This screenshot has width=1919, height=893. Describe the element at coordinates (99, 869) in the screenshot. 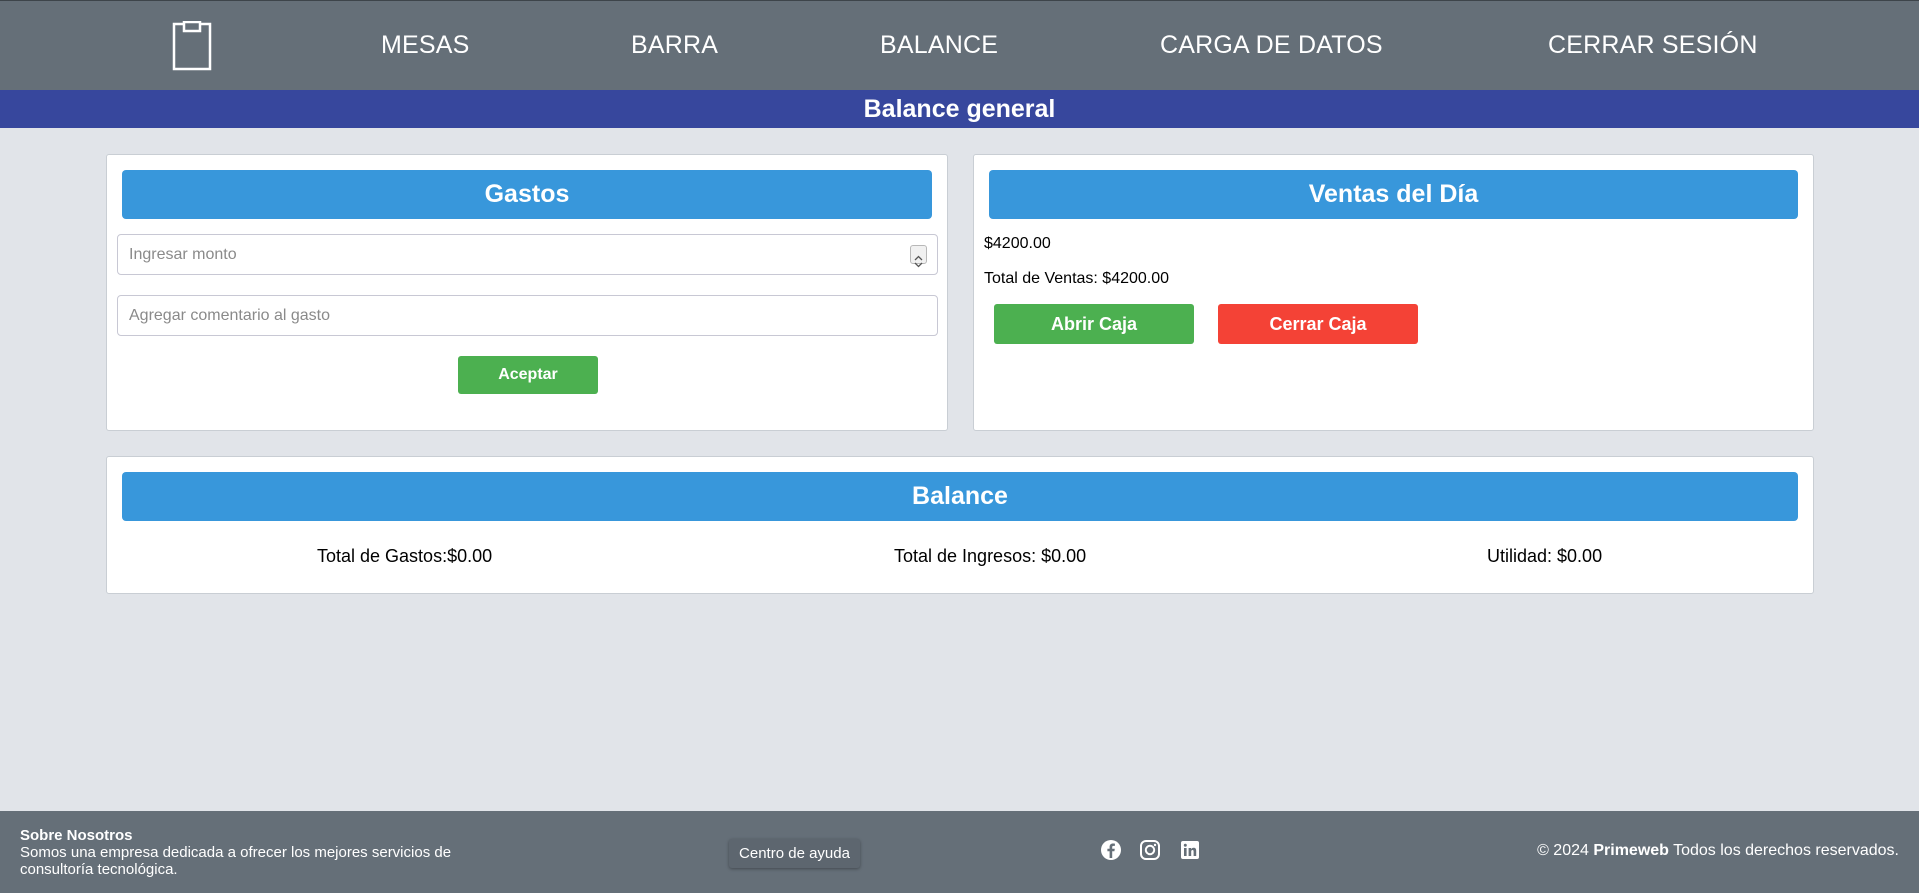

I see `about-text-line2: consultoría tecnológica.` at that location.